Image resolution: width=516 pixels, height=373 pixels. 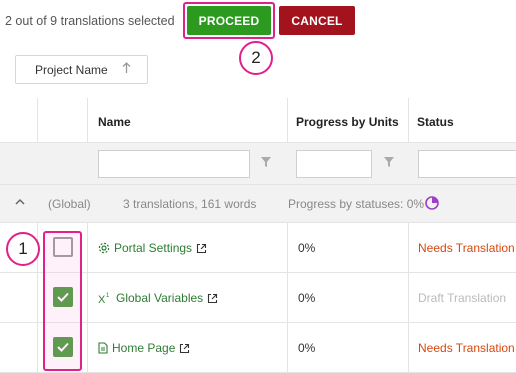 I want to click on translation-link: Home Page, so click(x=144, y=348).